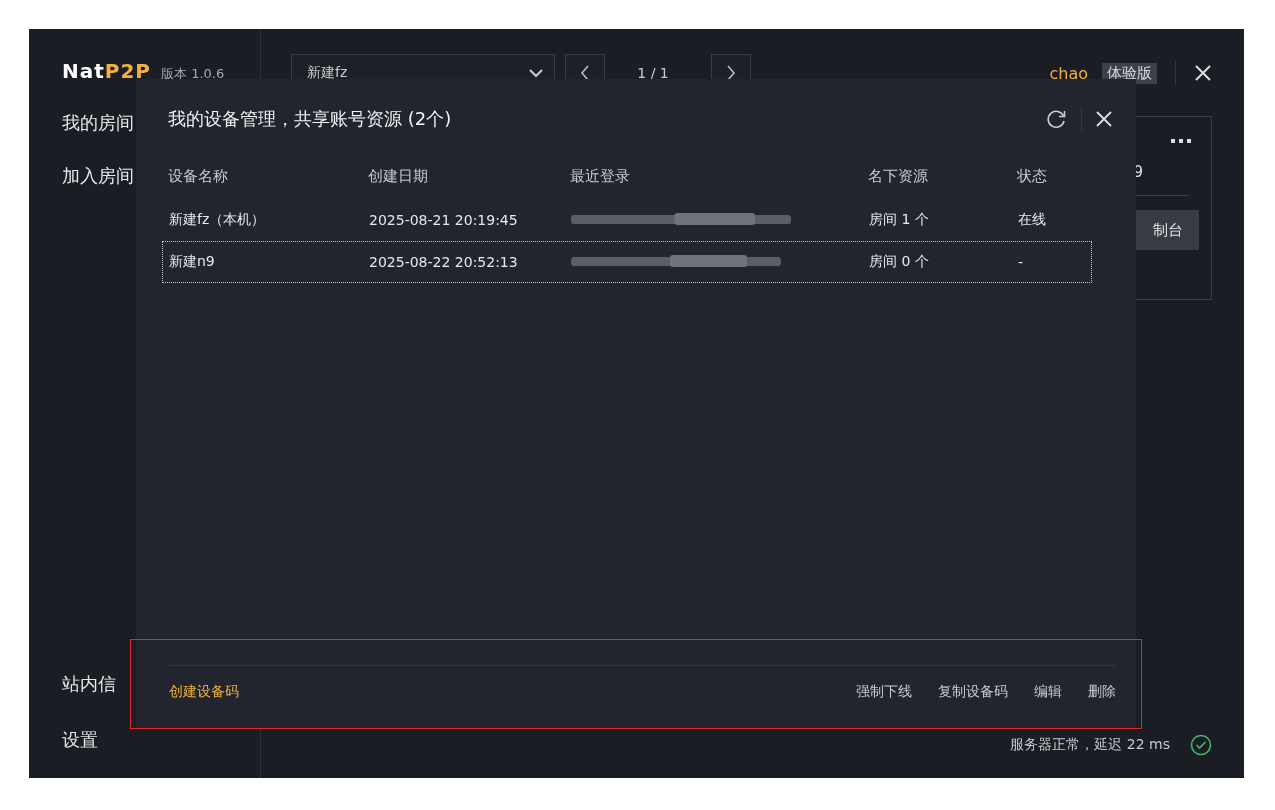  I want to click on table-cell-text: 2025-08-21 20:19:45, so click(444, 220).